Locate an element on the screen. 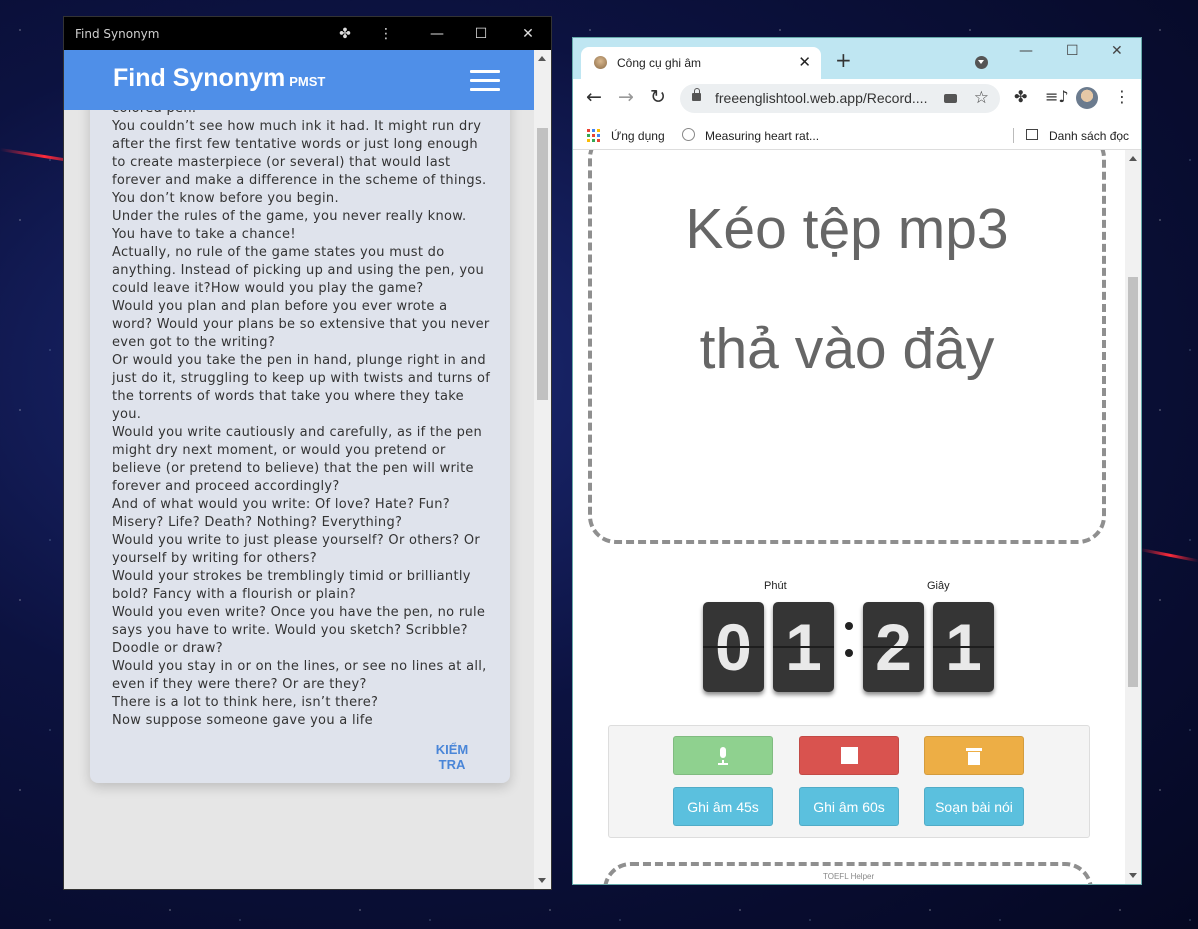 The width and height of the screenshot is (1198, 929). check-button: KIỂM TRA is located at coordinates (452, 757).